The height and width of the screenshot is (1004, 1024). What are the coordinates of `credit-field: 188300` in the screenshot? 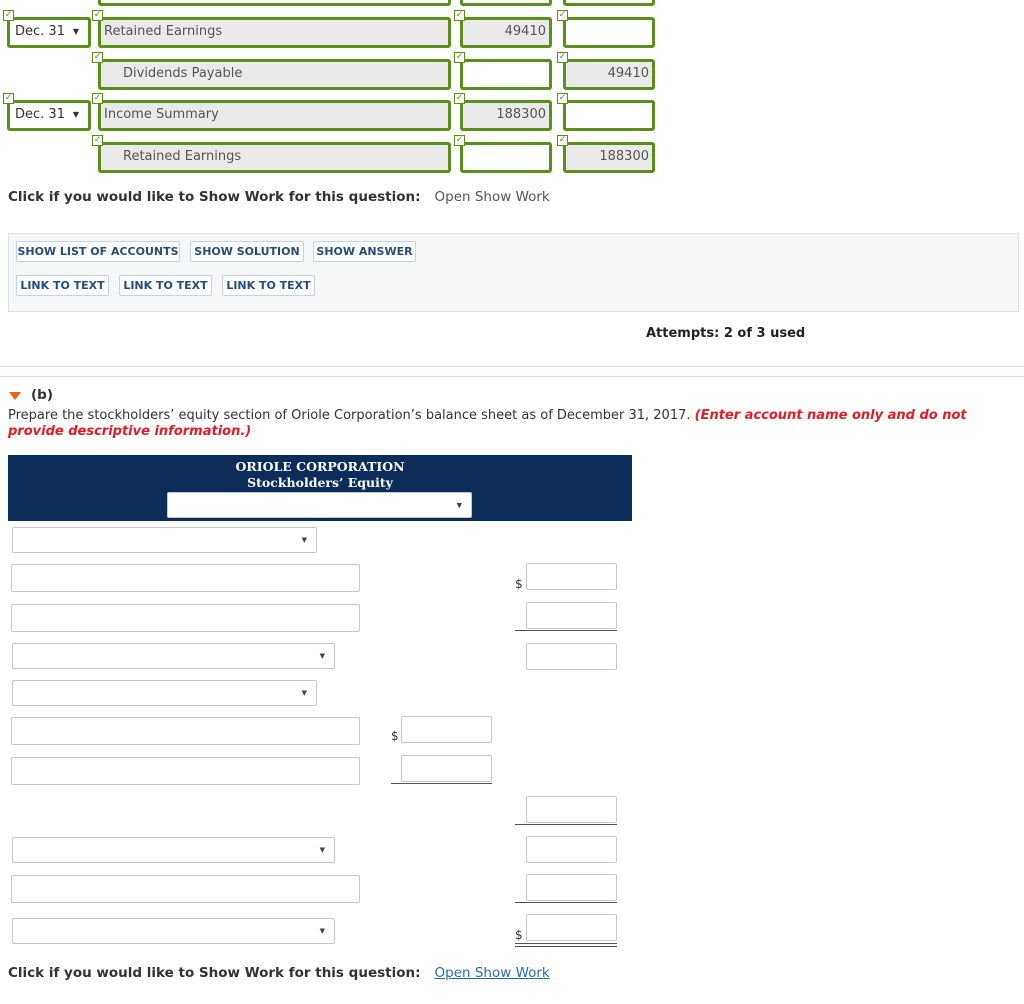 It's located at (609, 157).